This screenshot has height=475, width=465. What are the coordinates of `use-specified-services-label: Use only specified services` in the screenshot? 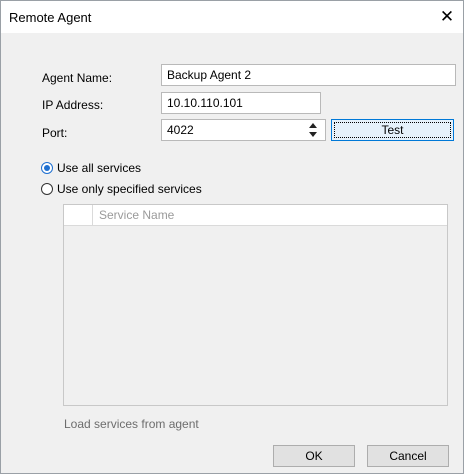 It's located at (129, 189).